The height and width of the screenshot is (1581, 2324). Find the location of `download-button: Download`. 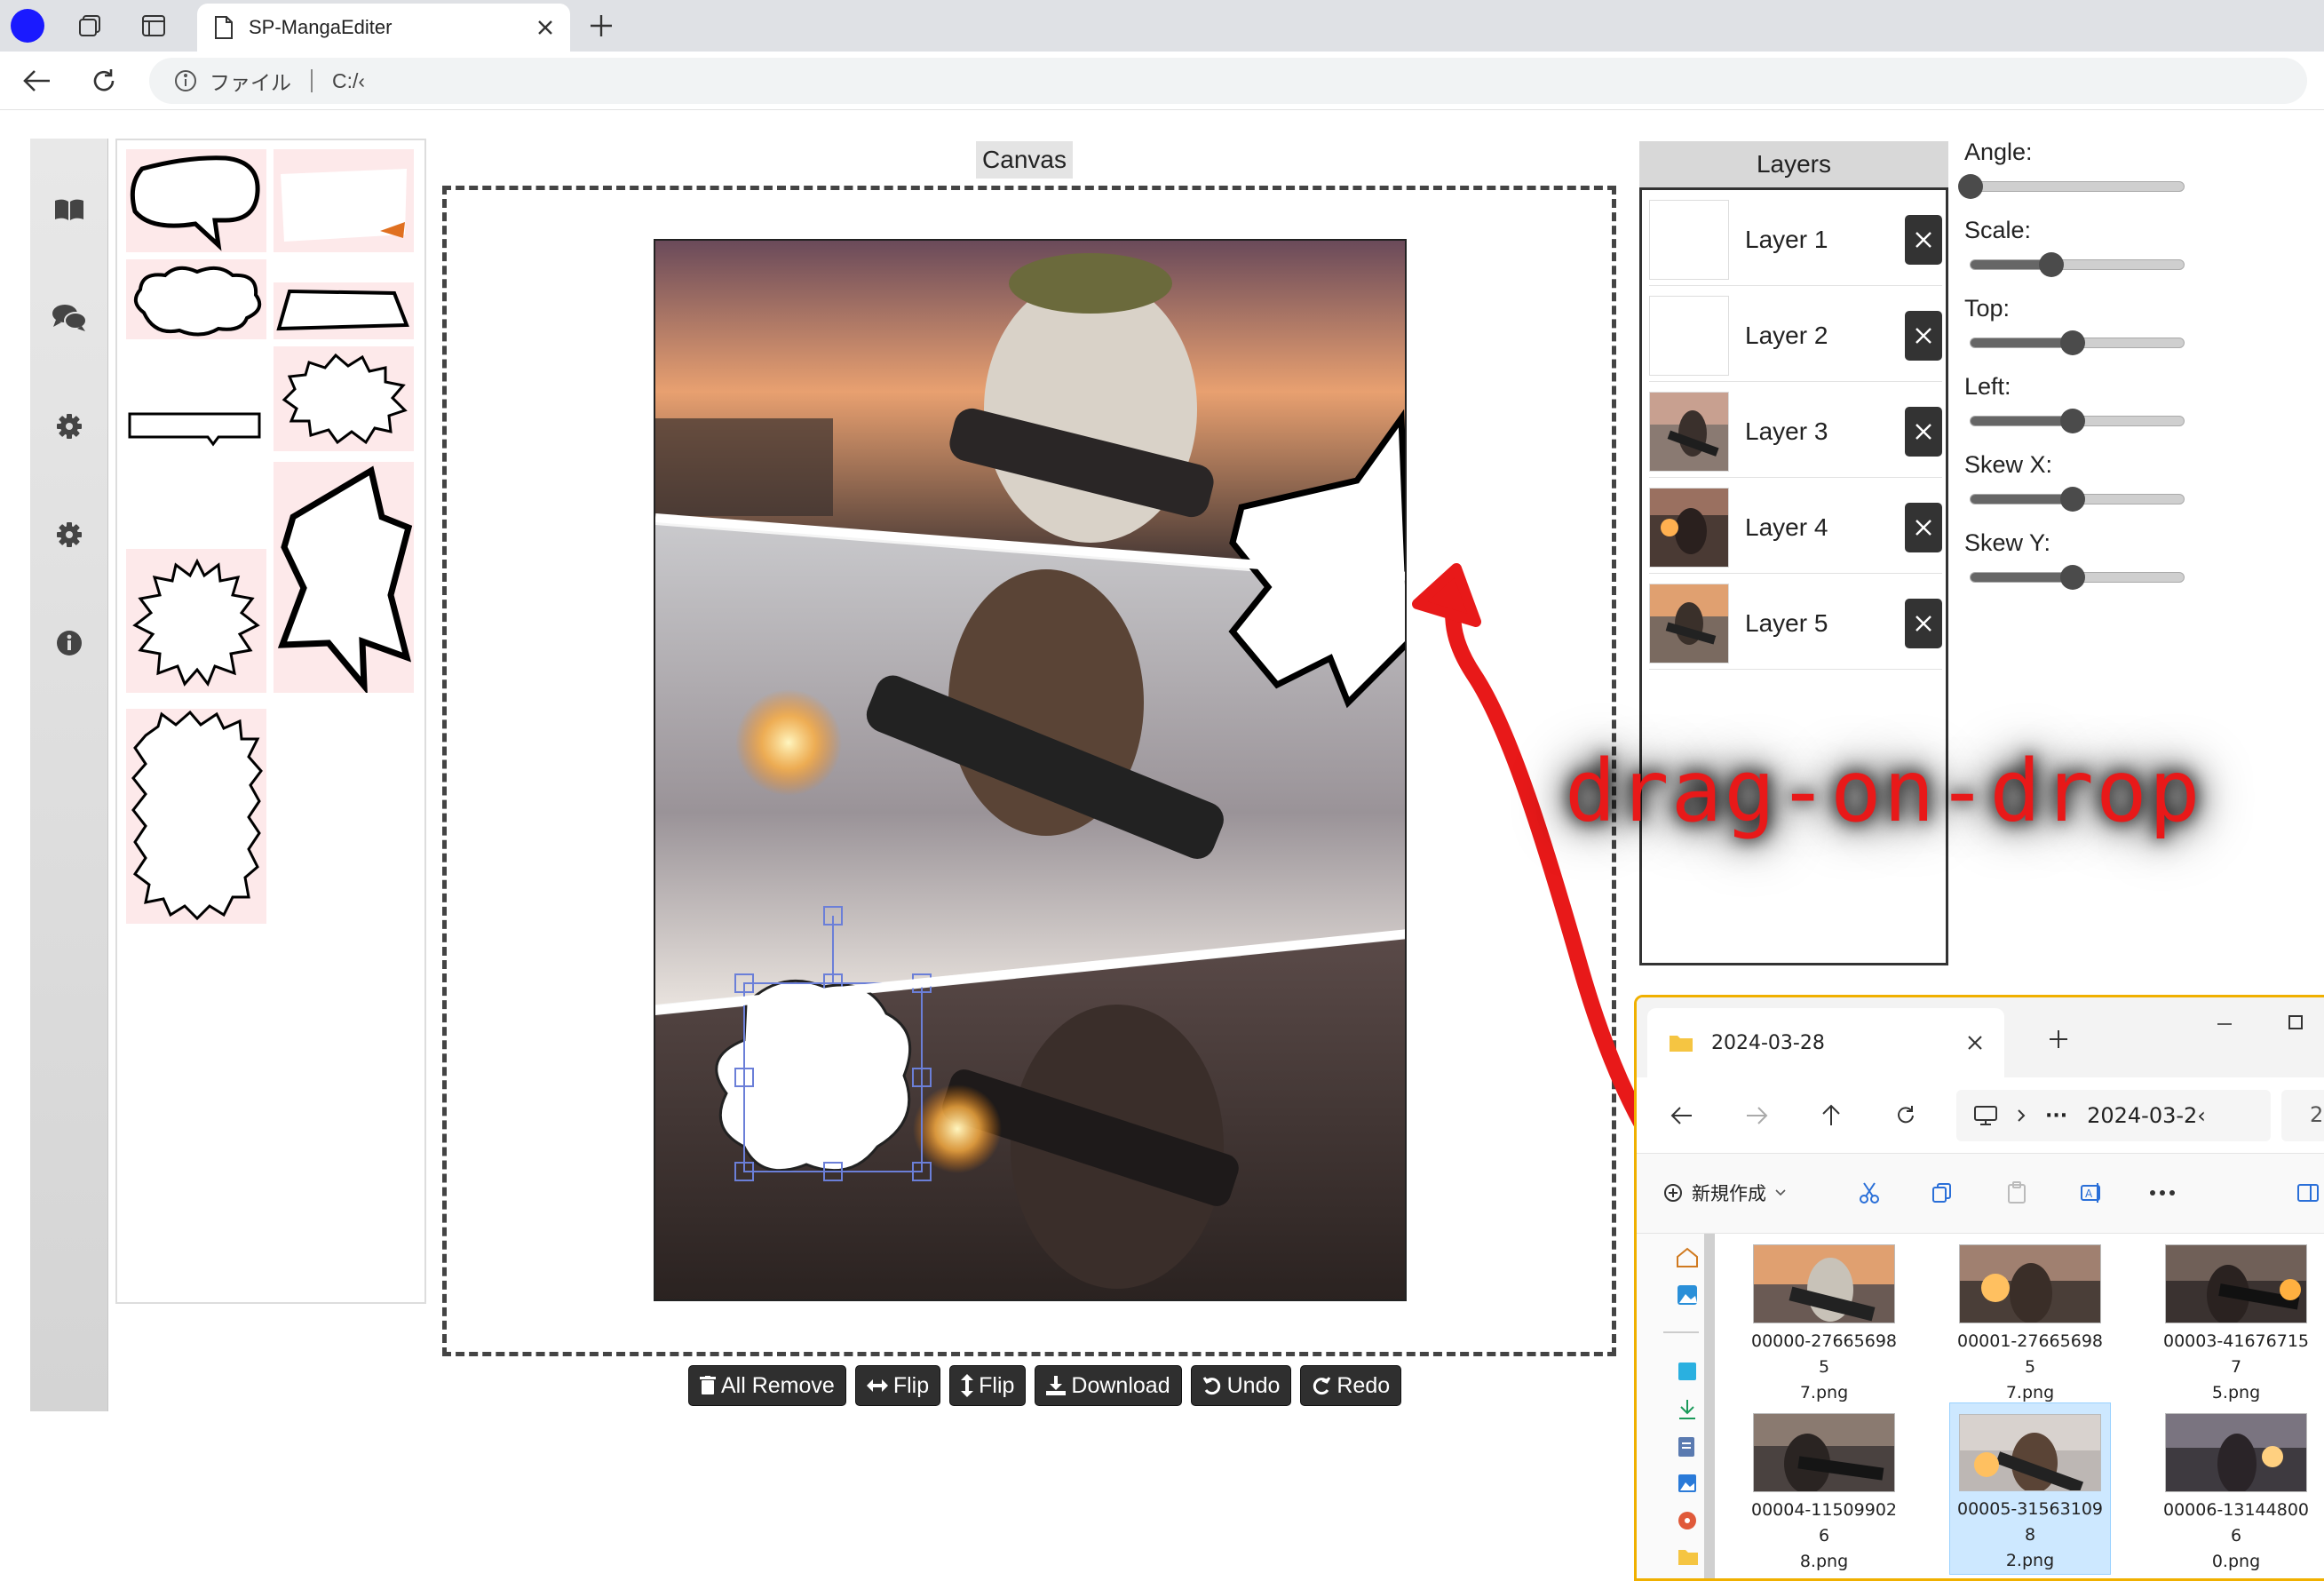

download-button: Download is located at coordinates (1108, 1386).